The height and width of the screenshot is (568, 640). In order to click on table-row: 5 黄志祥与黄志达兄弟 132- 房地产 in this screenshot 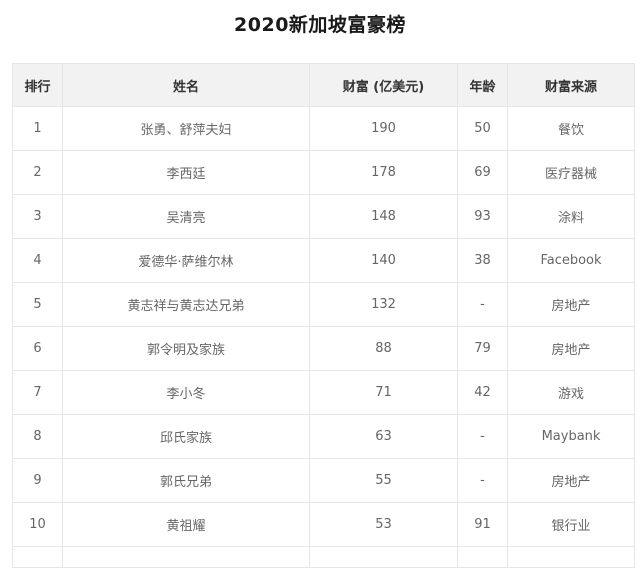, I will do `click(323, 304)`.